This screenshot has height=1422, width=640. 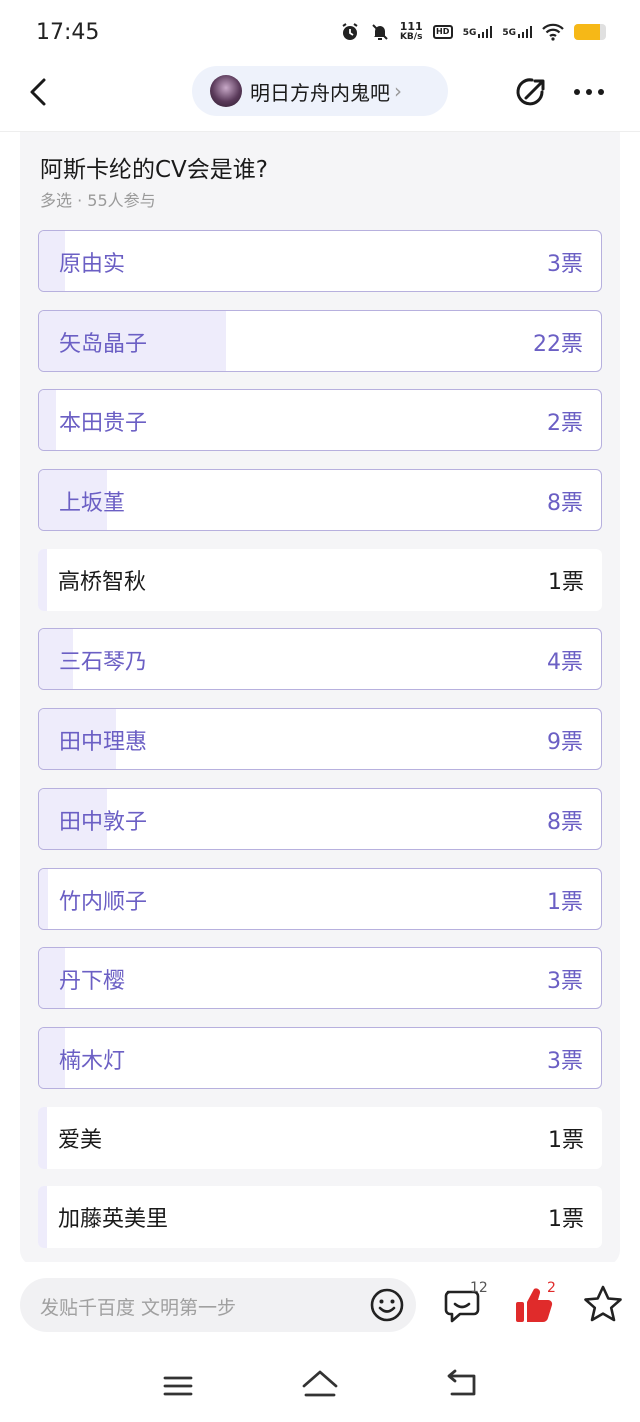 I want to click on signal-1: 5G, so click(x=478, y=32).